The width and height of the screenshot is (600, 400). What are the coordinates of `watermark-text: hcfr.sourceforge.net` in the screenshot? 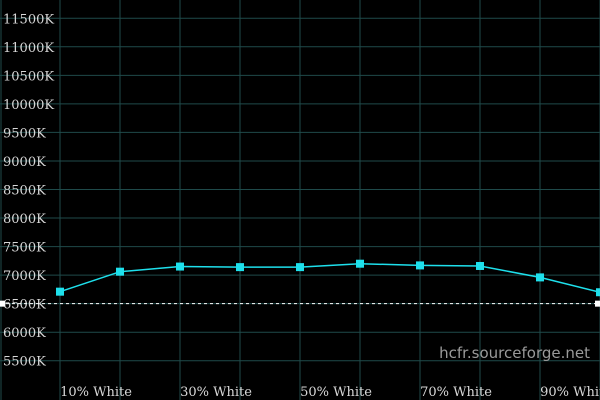 It's located at (514, 353).